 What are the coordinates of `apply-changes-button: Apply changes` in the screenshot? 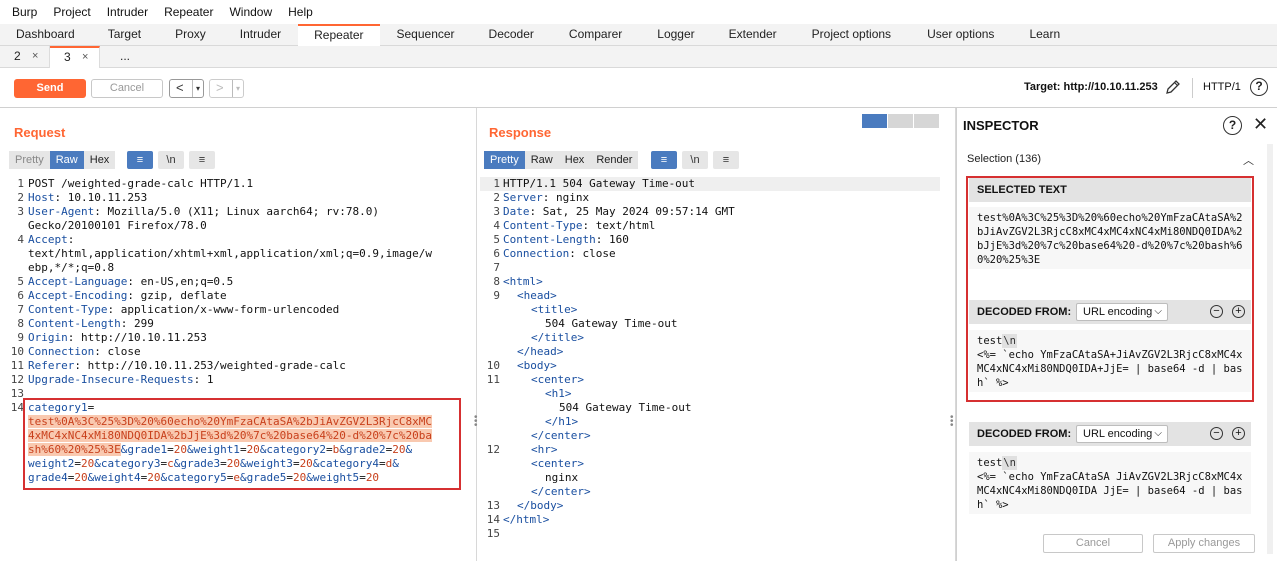 It's located at (1204, 543).